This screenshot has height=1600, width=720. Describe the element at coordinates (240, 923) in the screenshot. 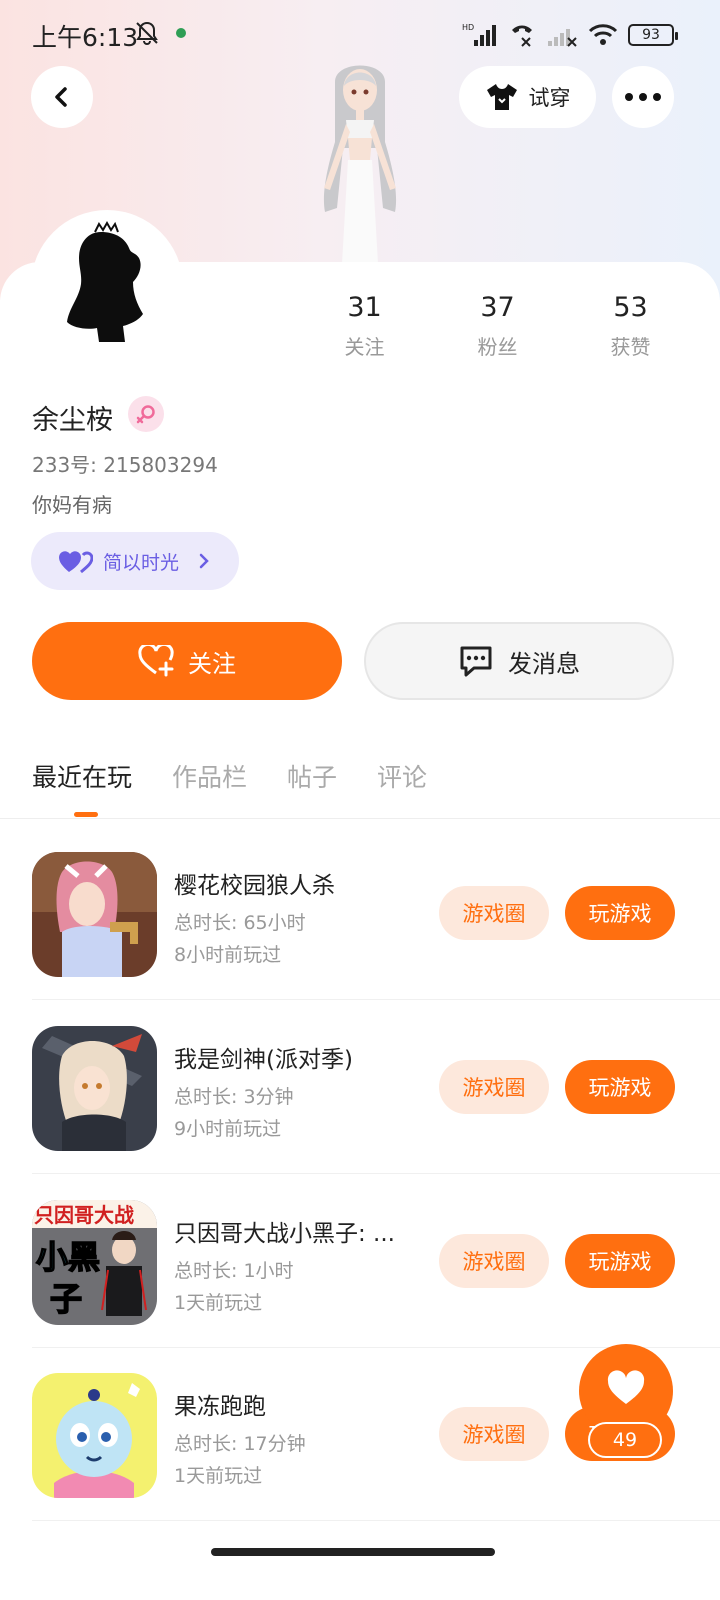

I see `game-duration: 总时长: 65小时` at that location.